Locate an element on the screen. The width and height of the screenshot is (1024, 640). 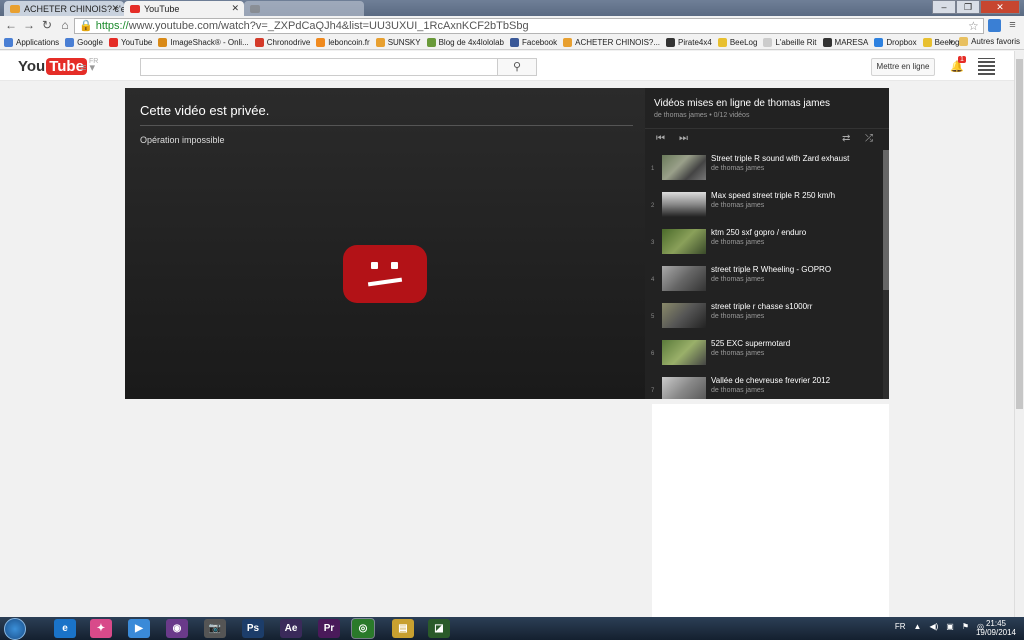
flag-icon: ⚑ is located at coordinates (965, 626).